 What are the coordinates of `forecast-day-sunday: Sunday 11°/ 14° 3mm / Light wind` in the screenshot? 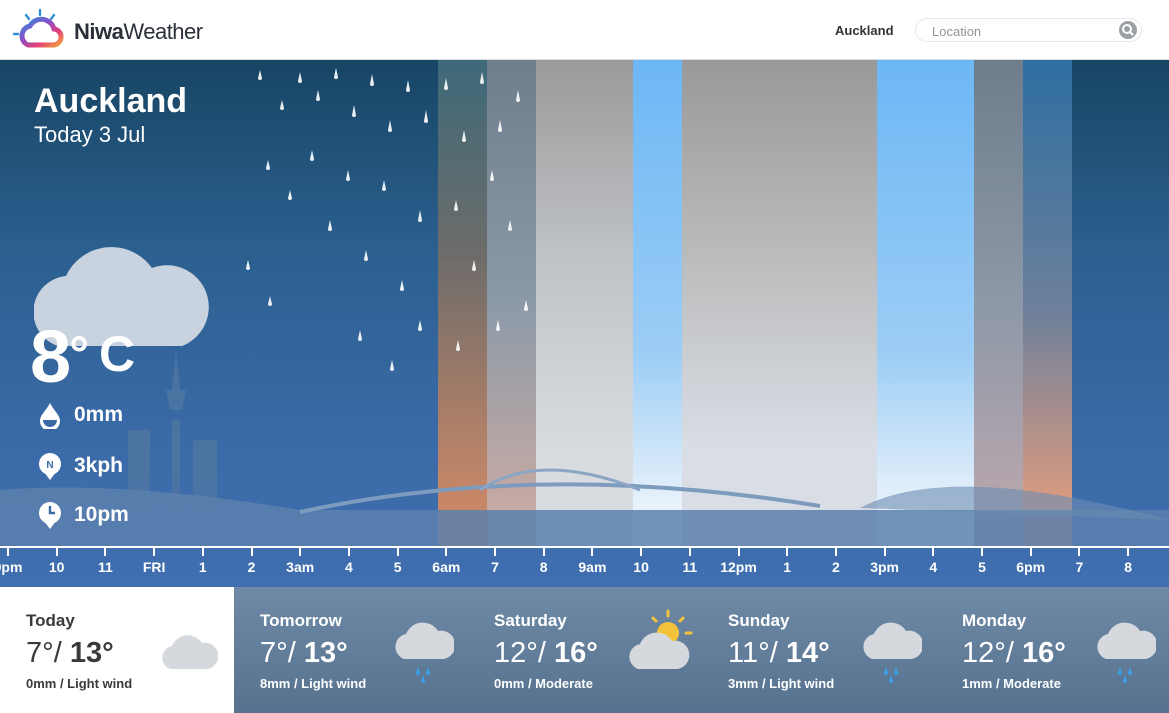 It's located at (819, 650).